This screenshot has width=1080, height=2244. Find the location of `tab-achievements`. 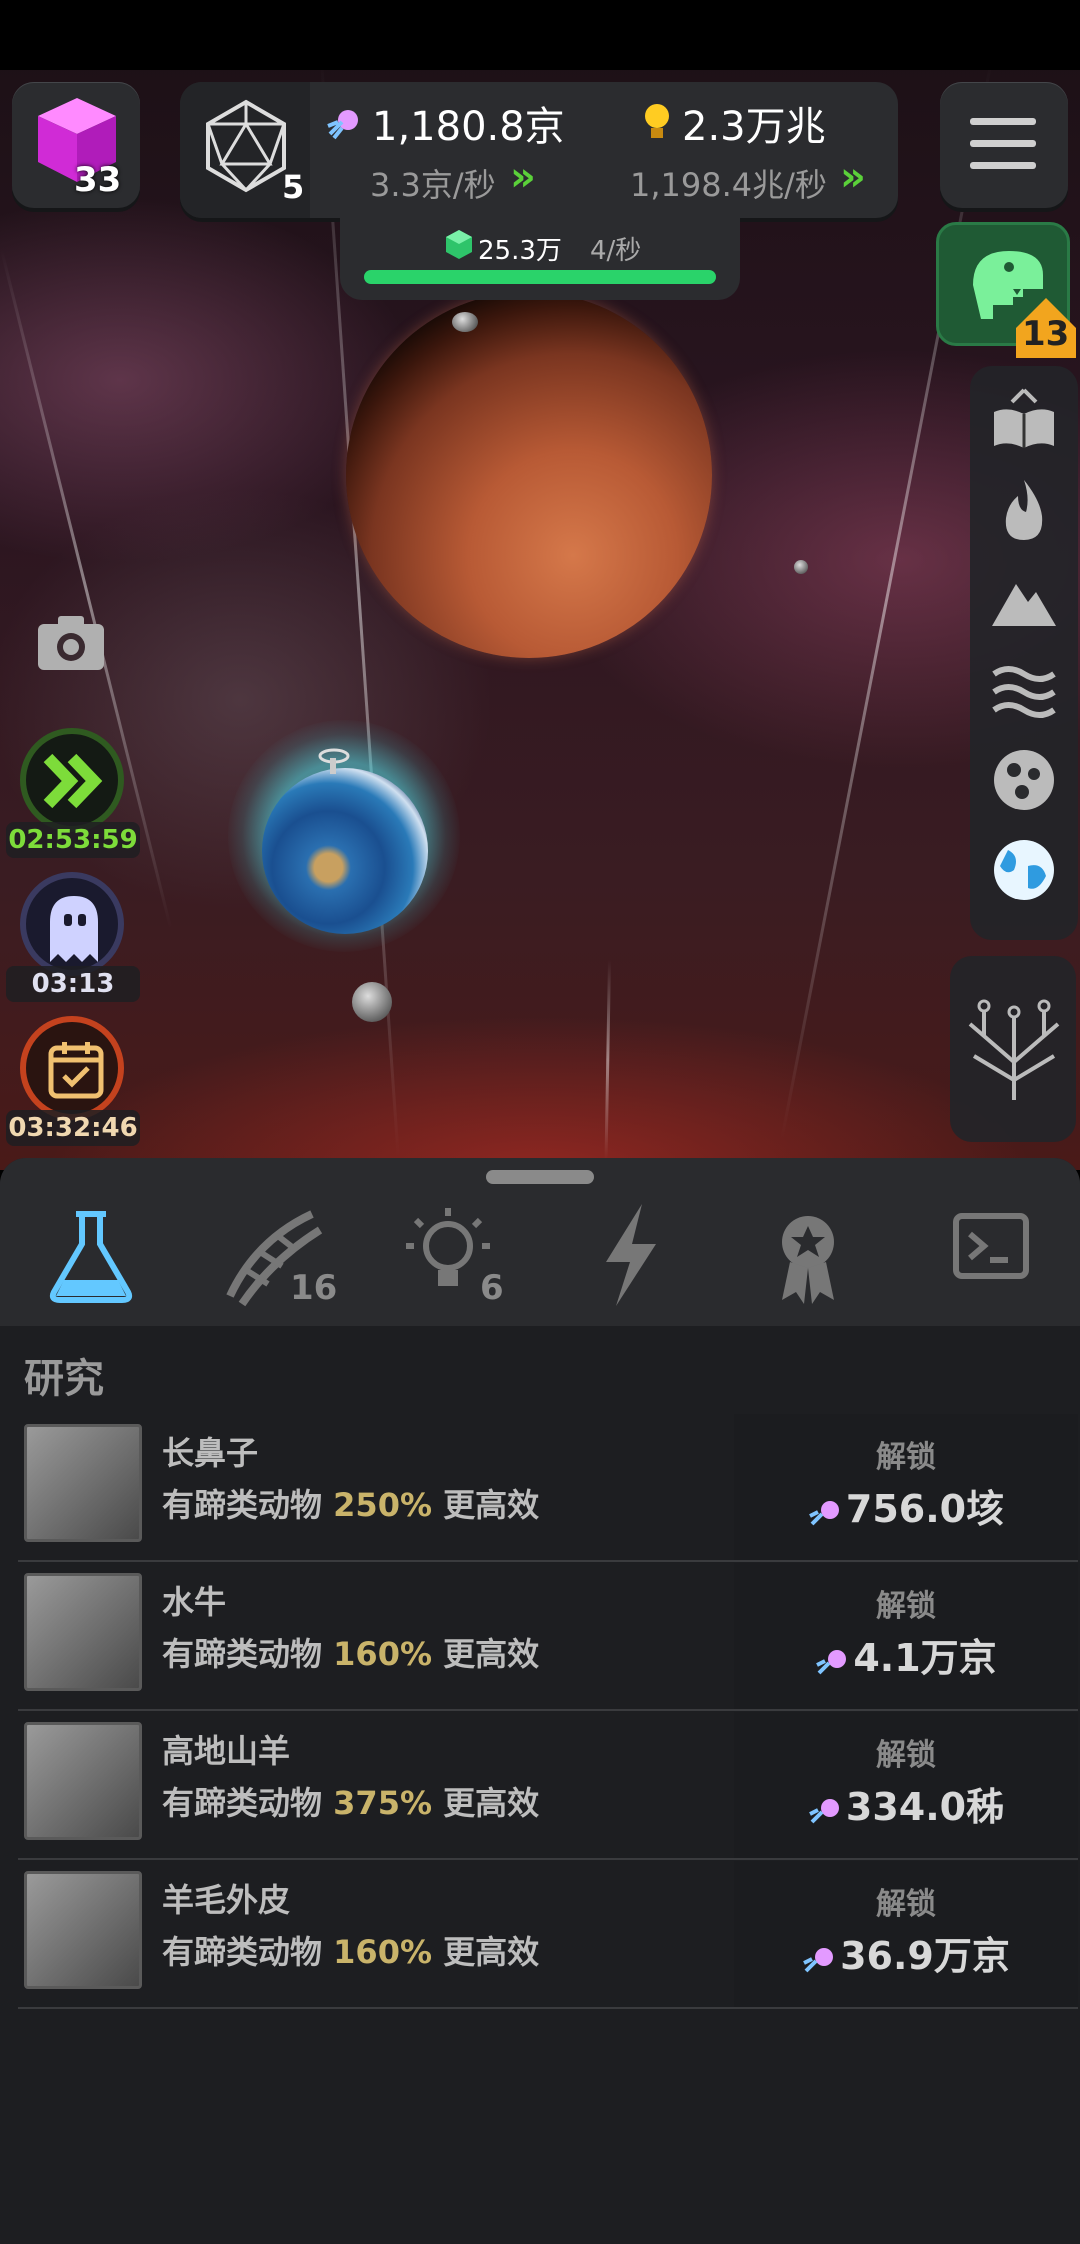

tab-achievements is located at coordinates (811, 1255).